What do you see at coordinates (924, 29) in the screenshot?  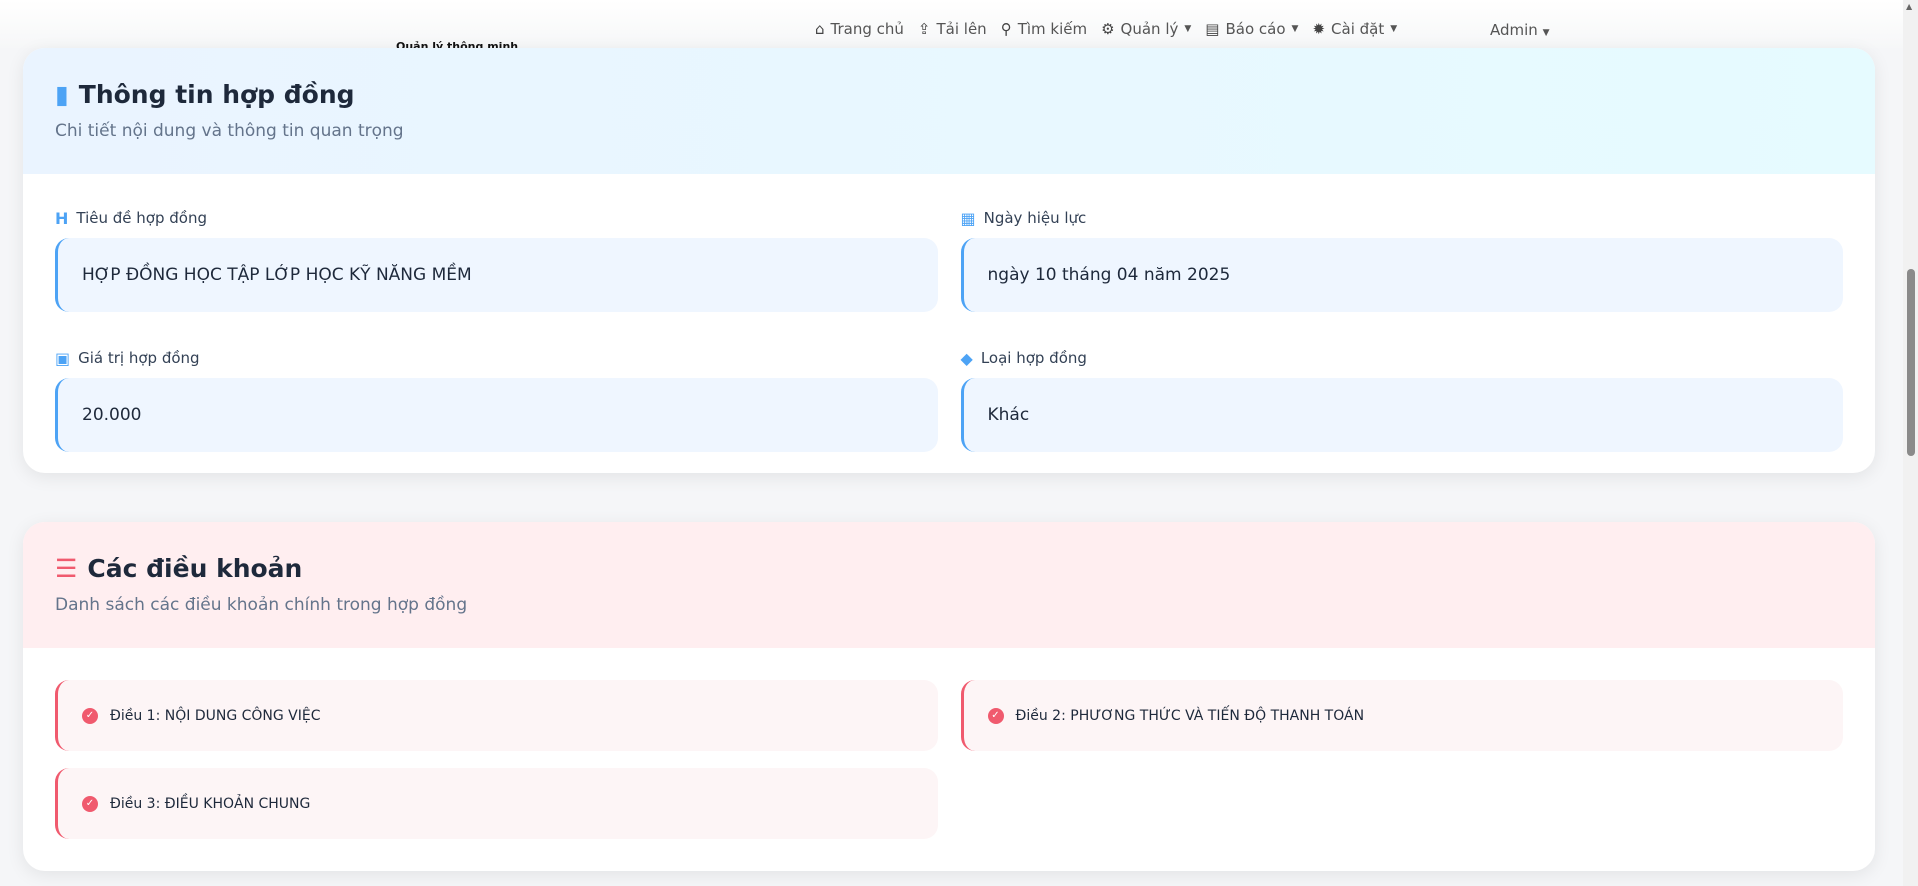 I see `upload-icon: ⇪` at bounding box center [924, 29].